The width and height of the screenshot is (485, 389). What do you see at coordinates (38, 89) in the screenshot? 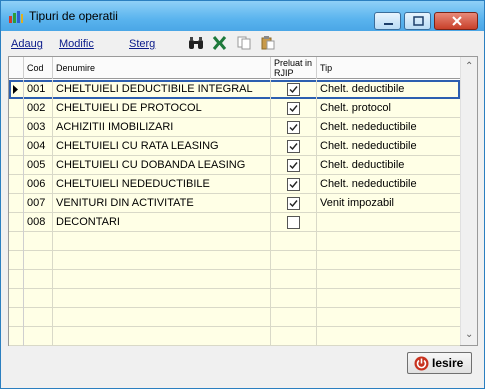
I see `cell-cod: 001` at bounding box center [38, 89].